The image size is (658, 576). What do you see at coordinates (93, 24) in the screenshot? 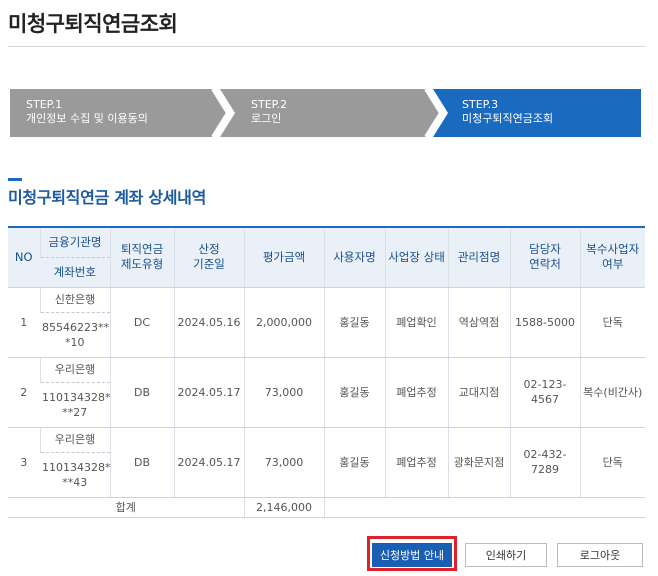
I see `page-title: 미청구퇴직연금조회` at bounding box center [93, 24].